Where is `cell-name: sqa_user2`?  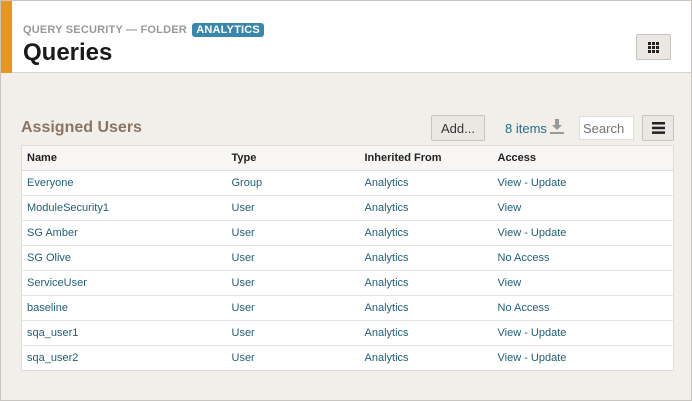 cell-name: sqa_user2 is located at coordinates (53, 358).